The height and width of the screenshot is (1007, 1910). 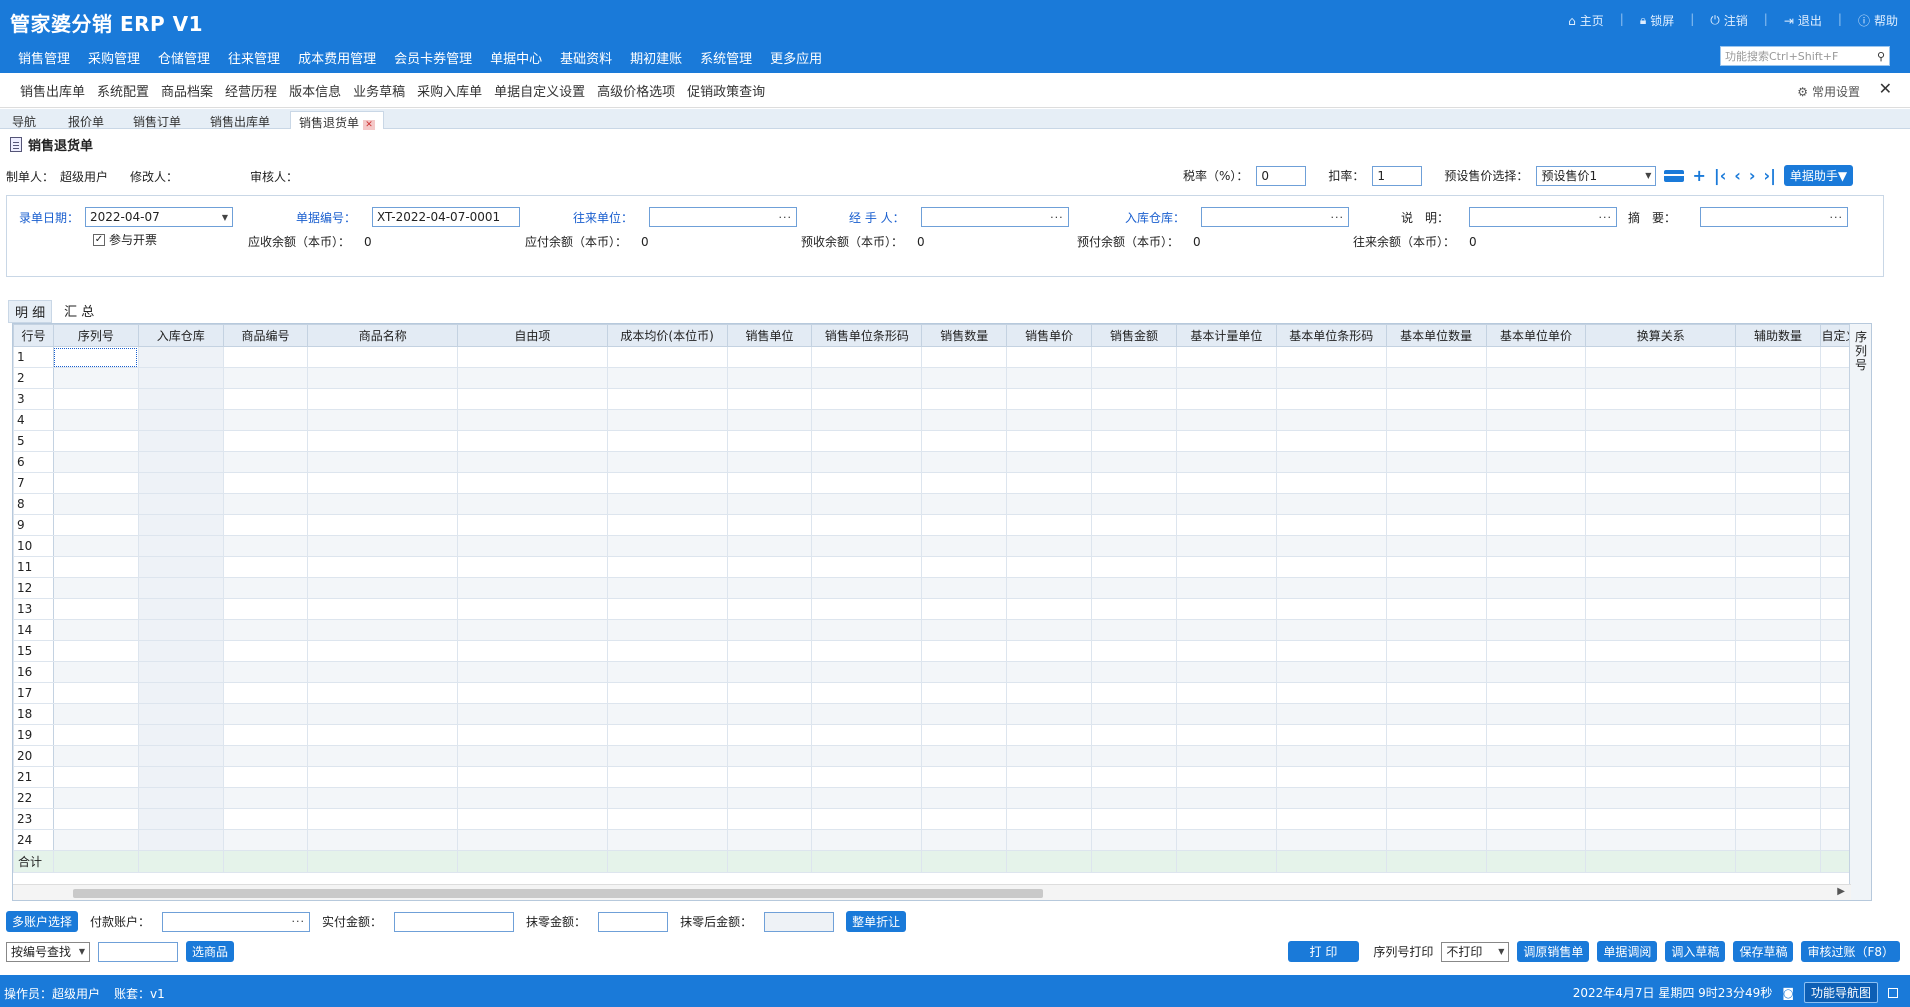 I want to click on add-icon: +, so click(x=1698, y=175).